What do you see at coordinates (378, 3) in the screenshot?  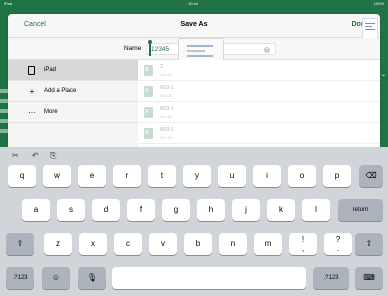 I see `status-battery: 100%` at bounding box center [378, 3].